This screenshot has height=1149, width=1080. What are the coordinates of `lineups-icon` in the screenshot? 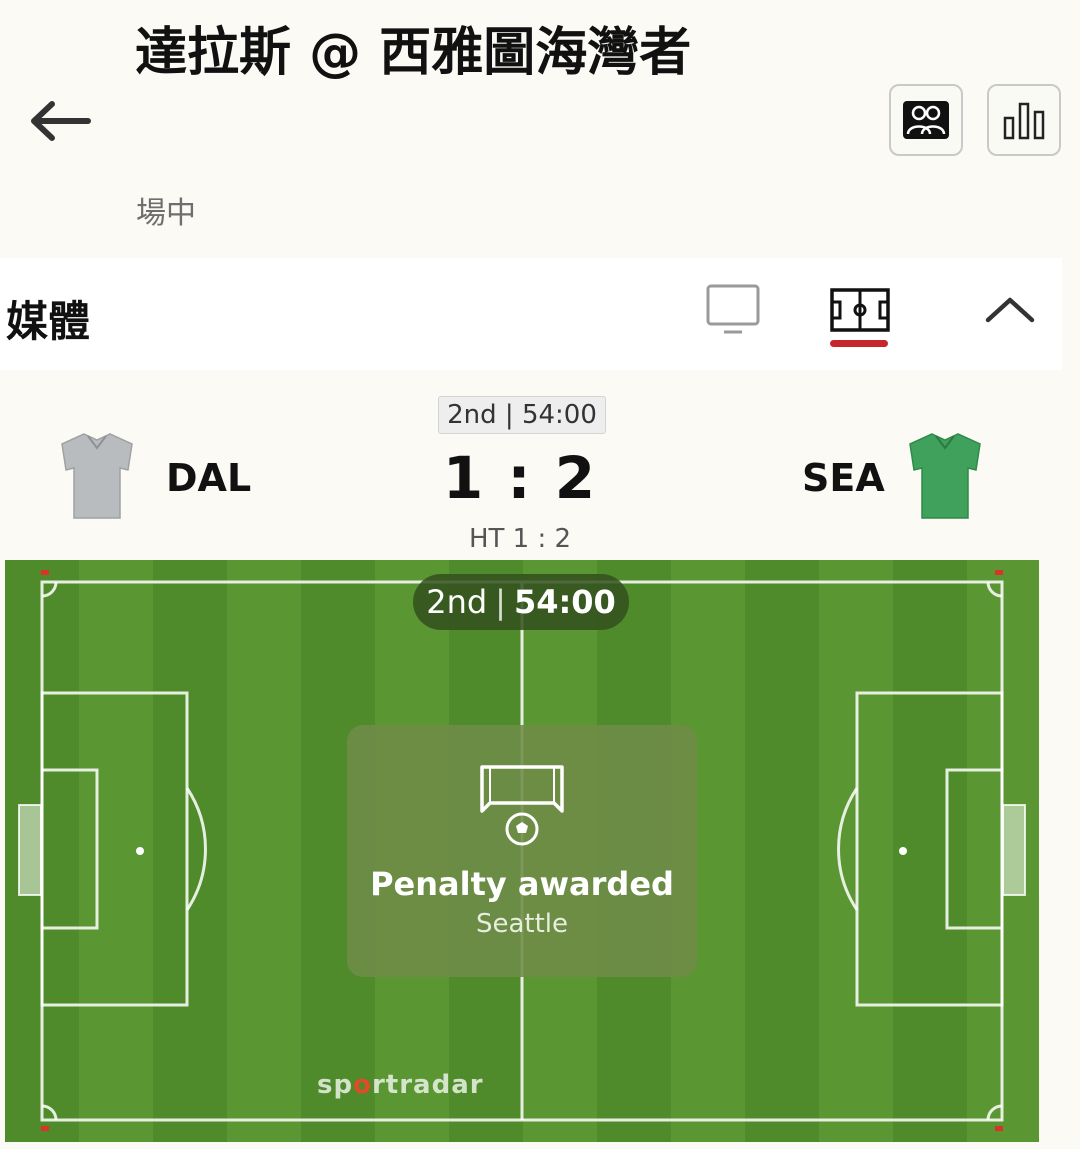 It's located at (926, 120).